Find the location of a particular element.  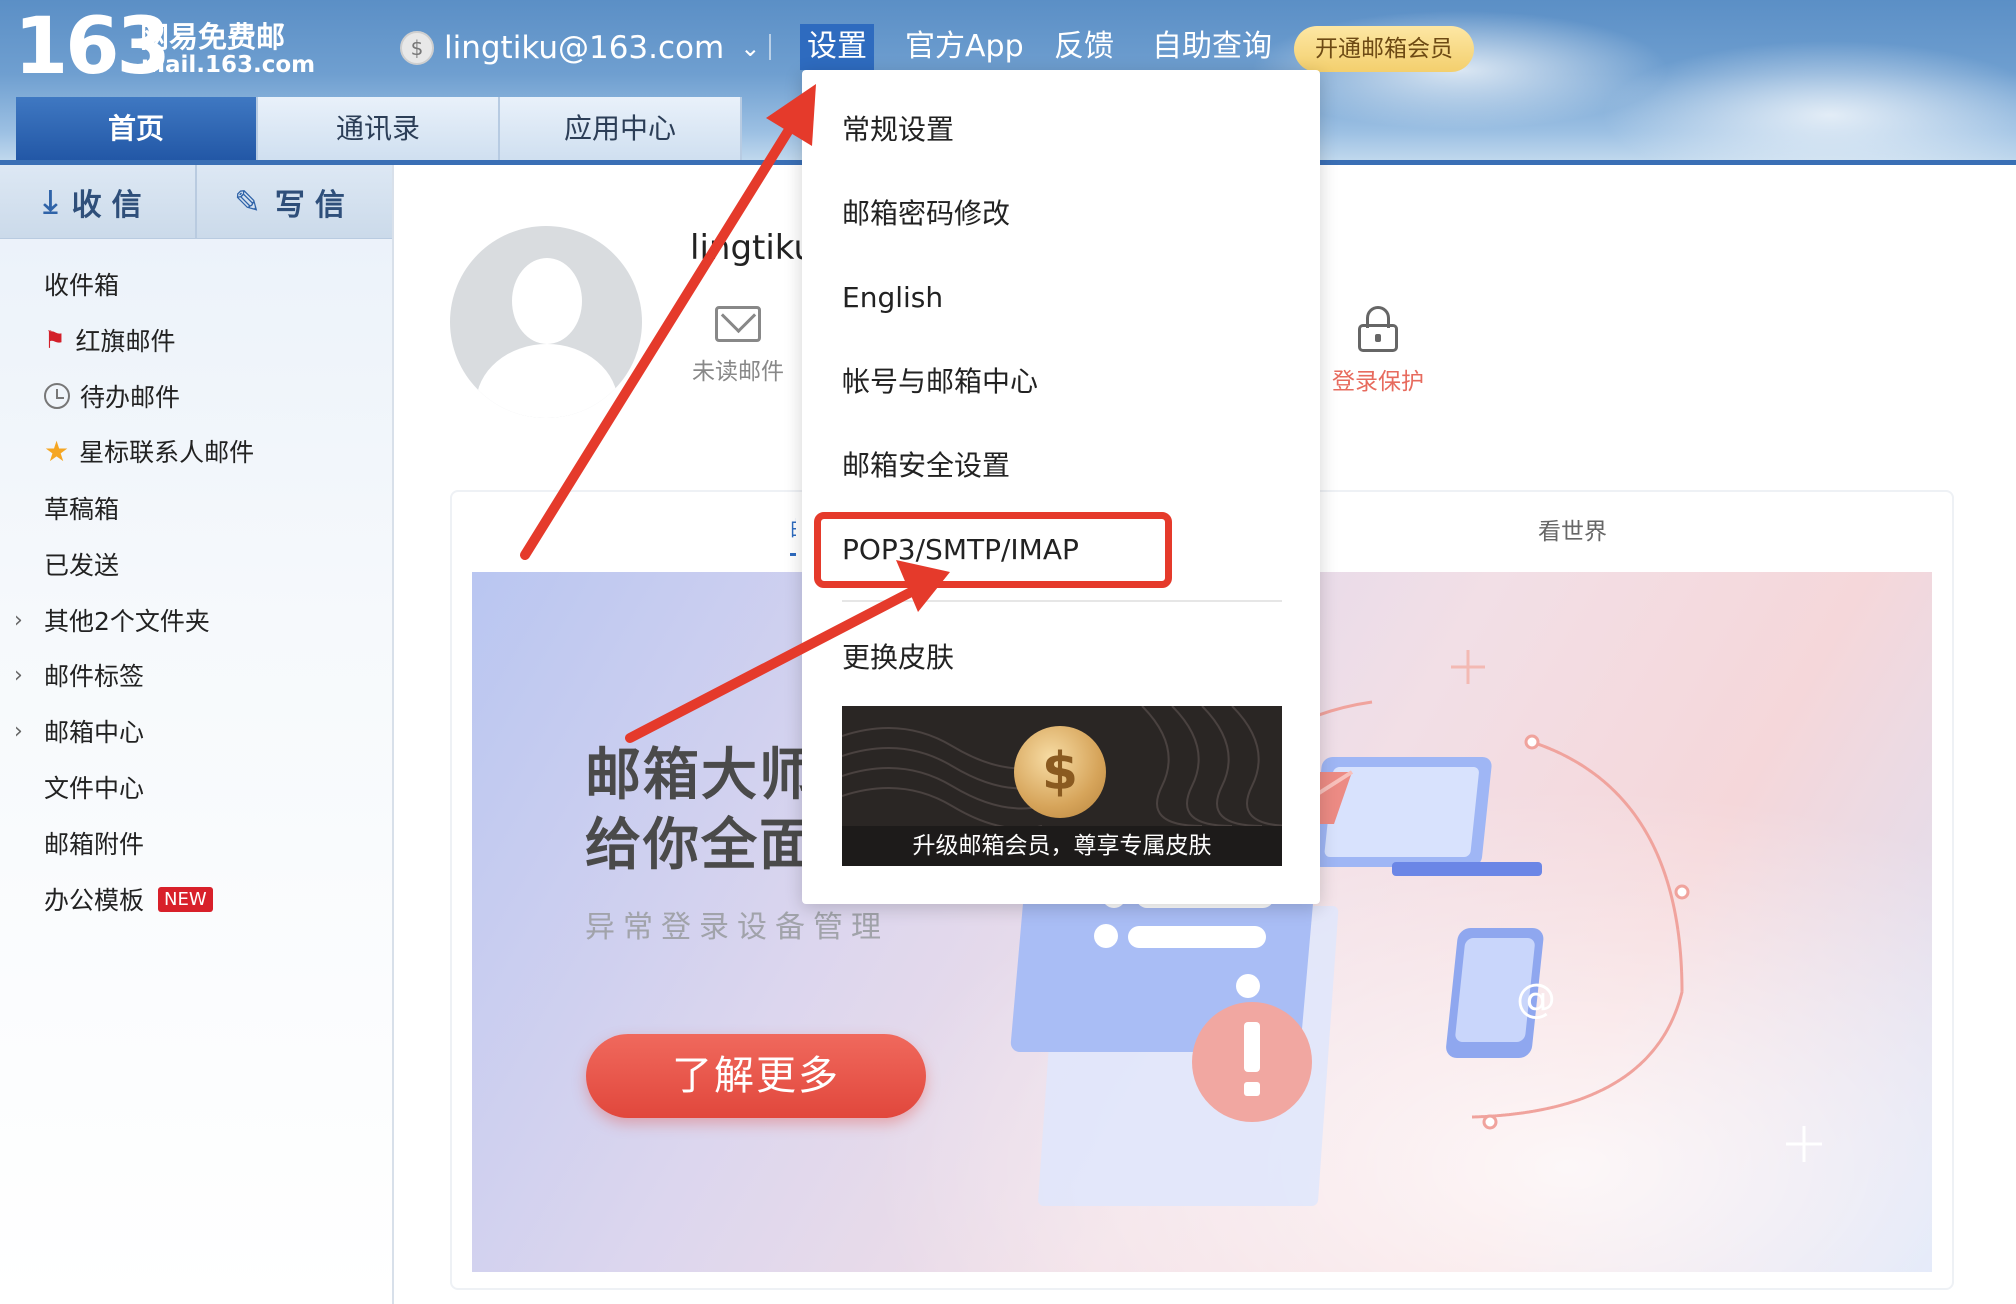

folder-other: › 其他2个文件夹 is located at coordinates (112, 620).